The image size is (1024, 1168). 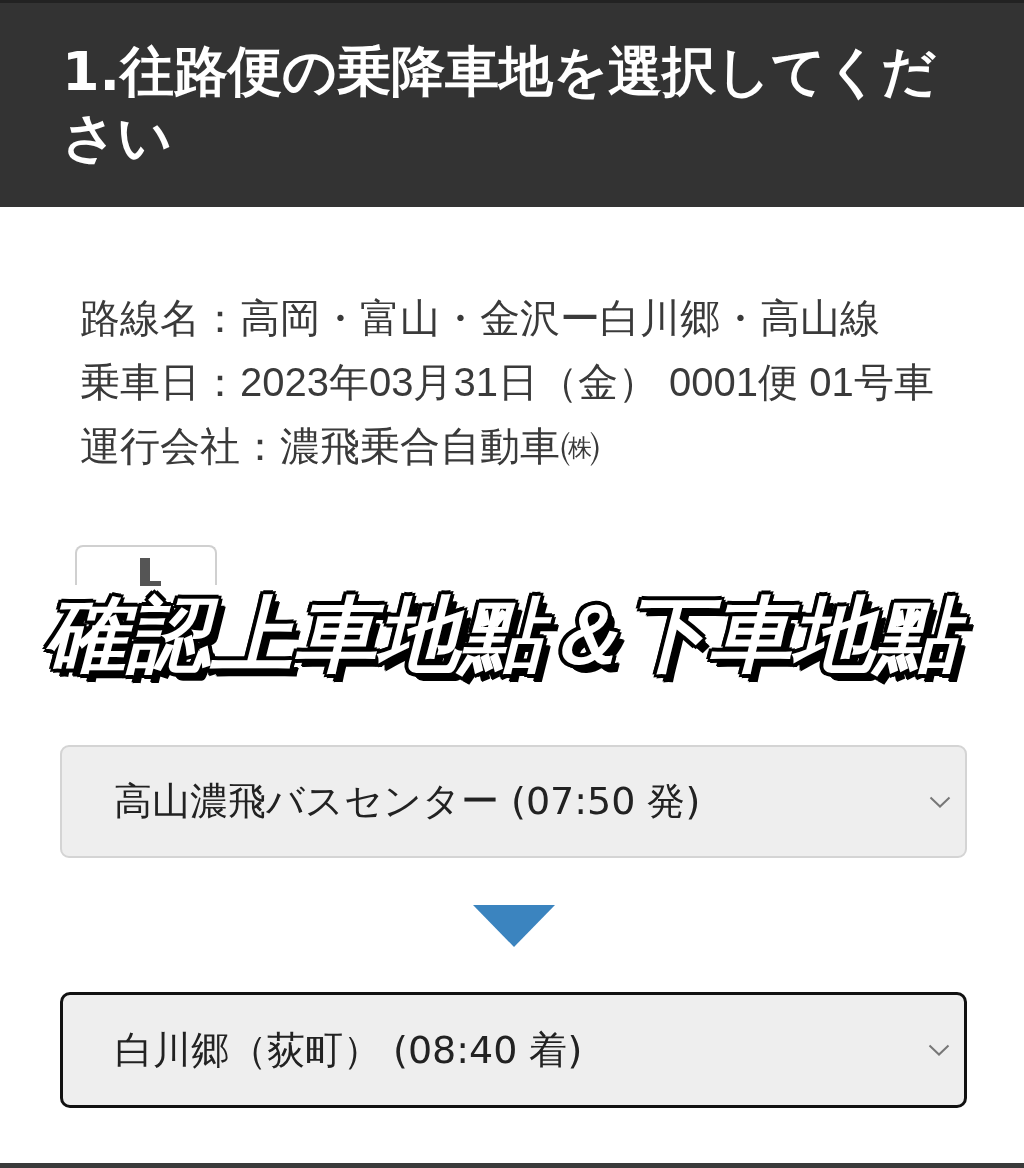 I want to click on stop-select: 白川郷（荻町） (08:40 着), so click(x=513, y=1050).